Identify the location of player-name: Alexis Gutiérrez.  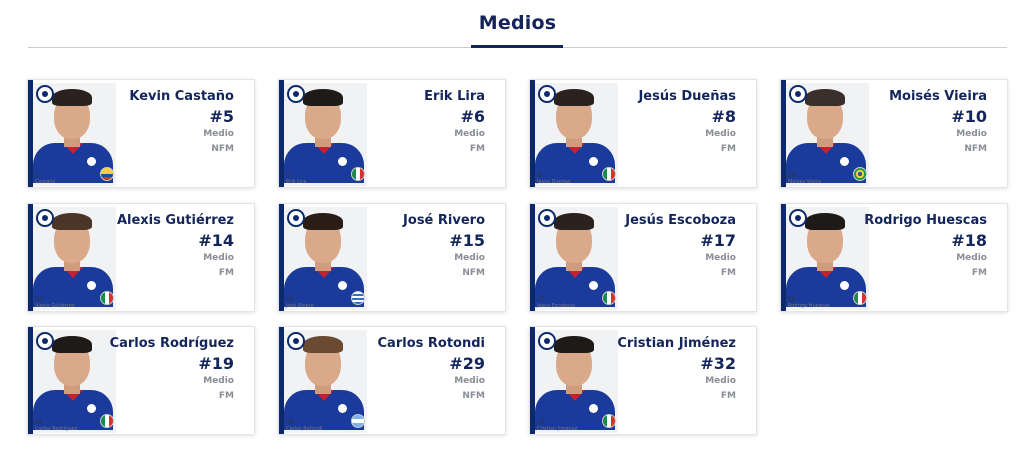
(175, 220).